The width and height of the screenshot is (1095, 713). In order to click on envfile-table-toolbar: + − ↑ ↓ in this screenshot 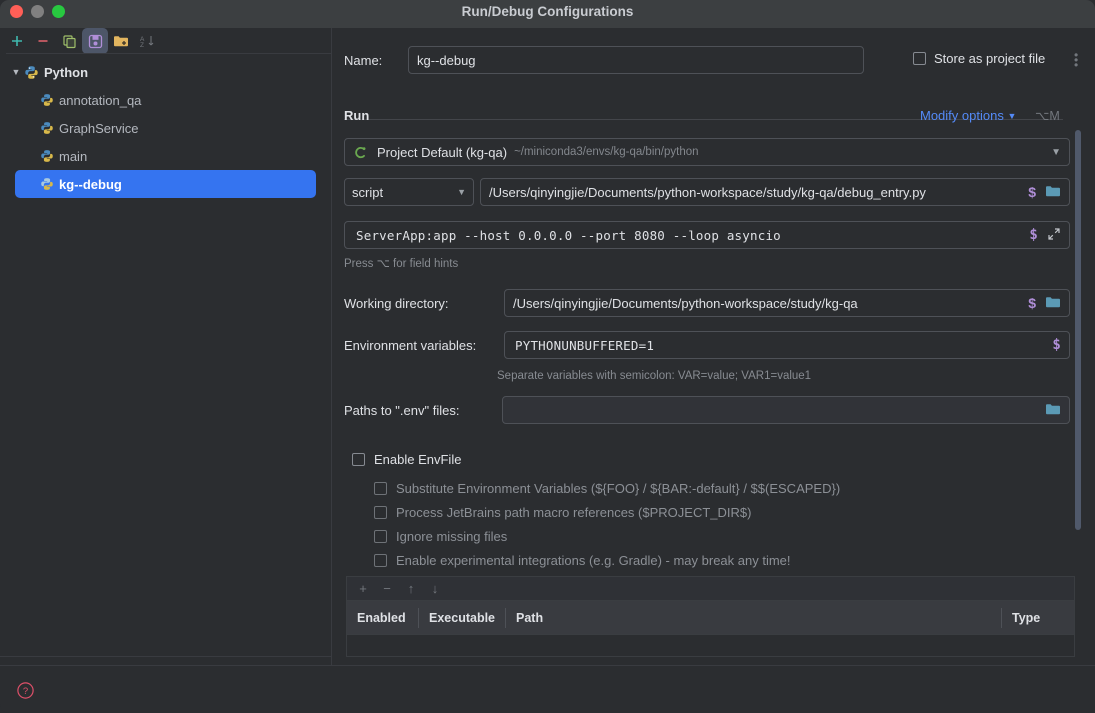, I will do `click(710, 588)`.